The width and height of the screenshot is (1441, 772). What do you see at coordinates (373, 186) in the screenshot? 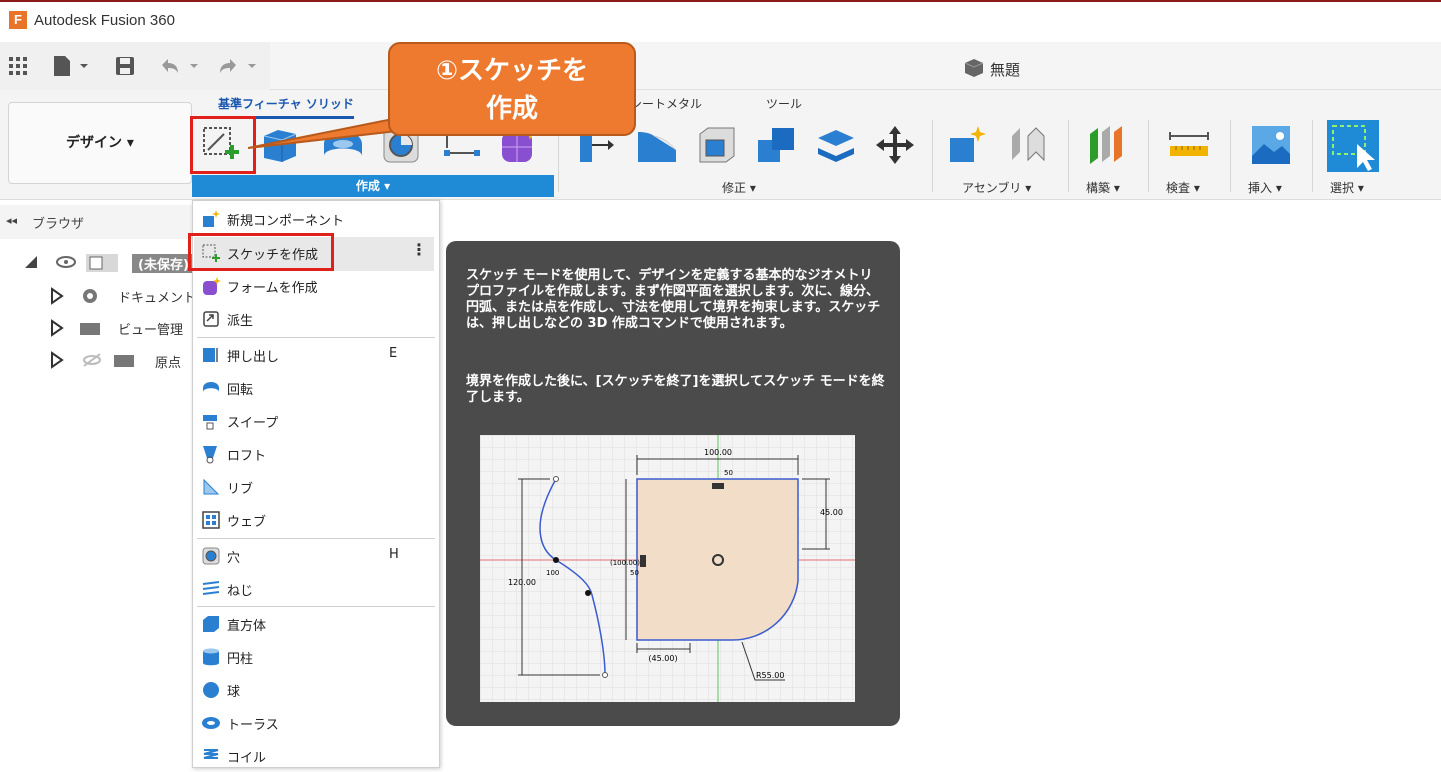
I see `create-group-dropdown: 作成 ▾` at bounding box center [373, 186].